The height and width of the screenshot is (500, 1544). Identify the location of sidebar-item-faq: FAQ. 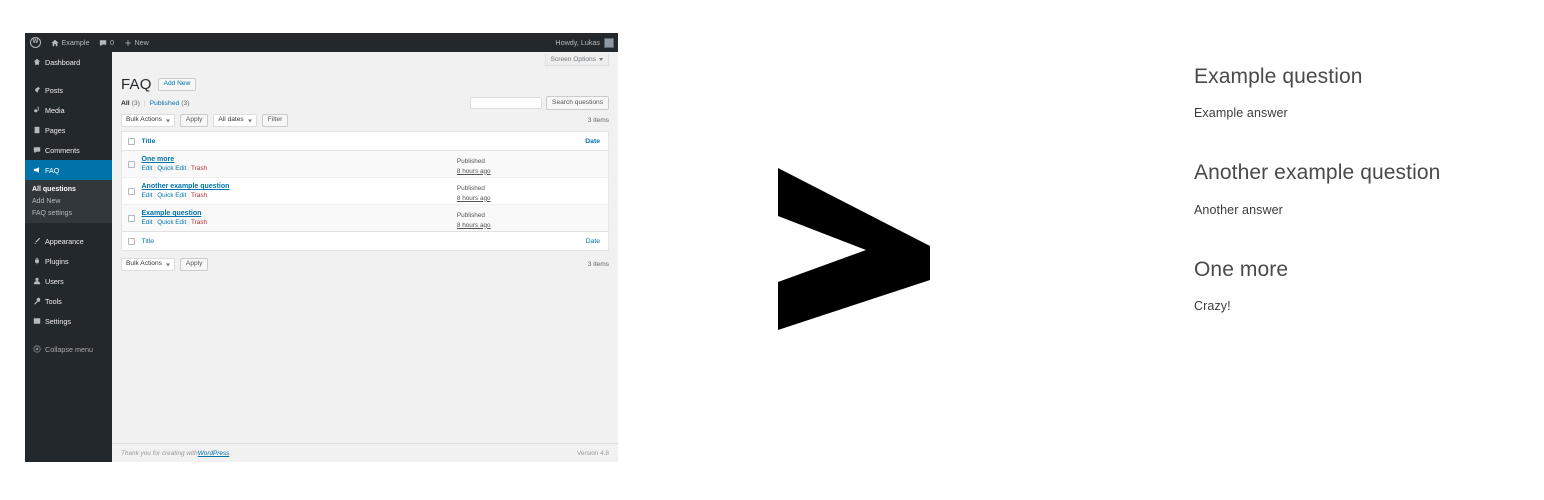
(68, 170).